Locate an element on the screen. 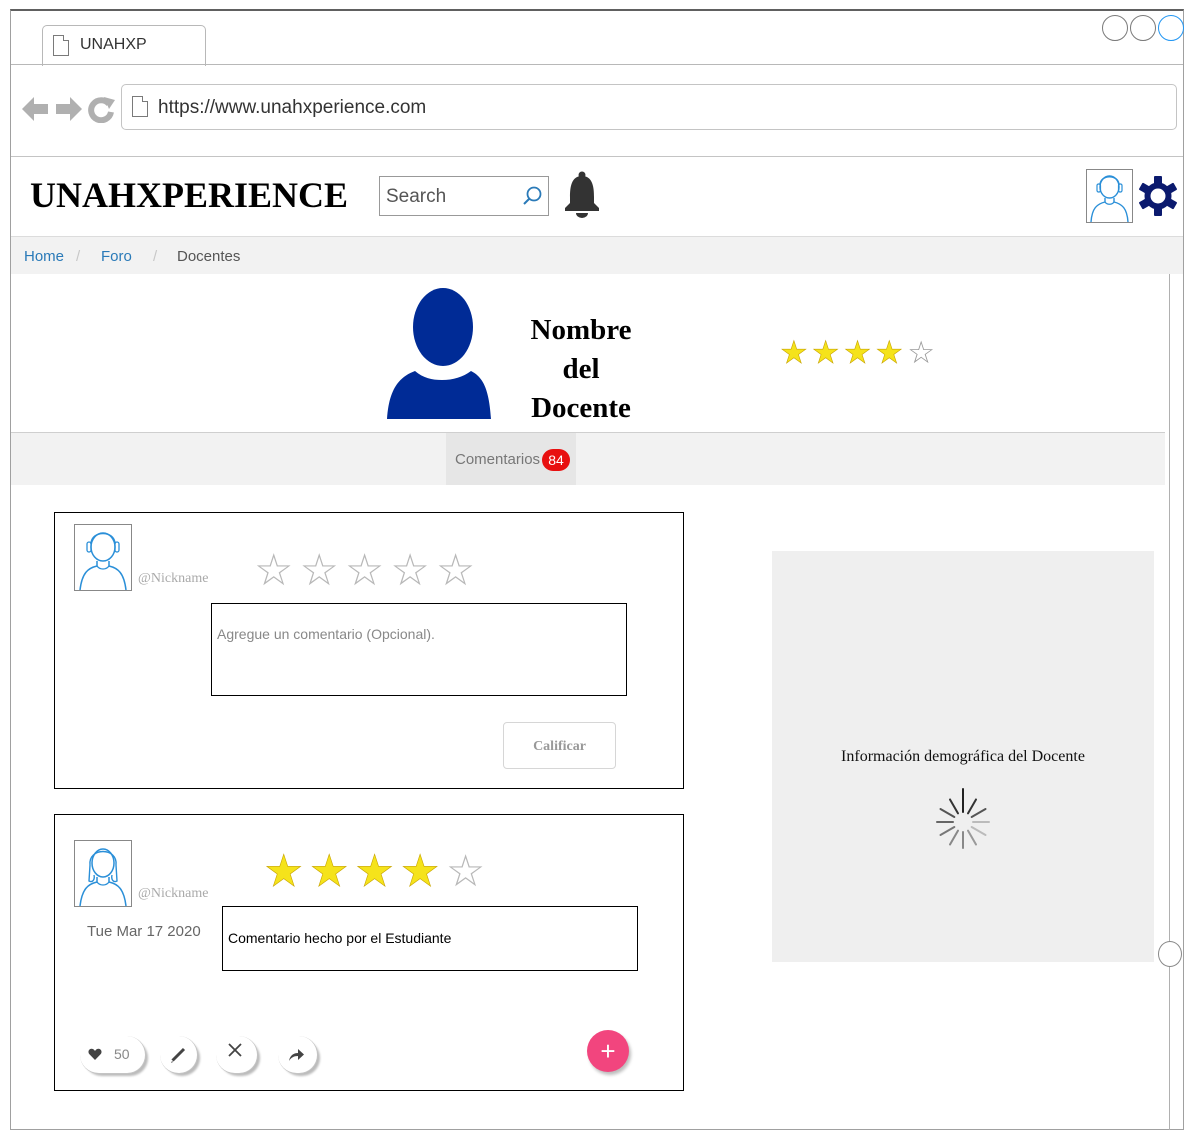 The width and height of the screenshot is (1194, 1133). teacher-name-line: del is located at coordinates (581, 369).